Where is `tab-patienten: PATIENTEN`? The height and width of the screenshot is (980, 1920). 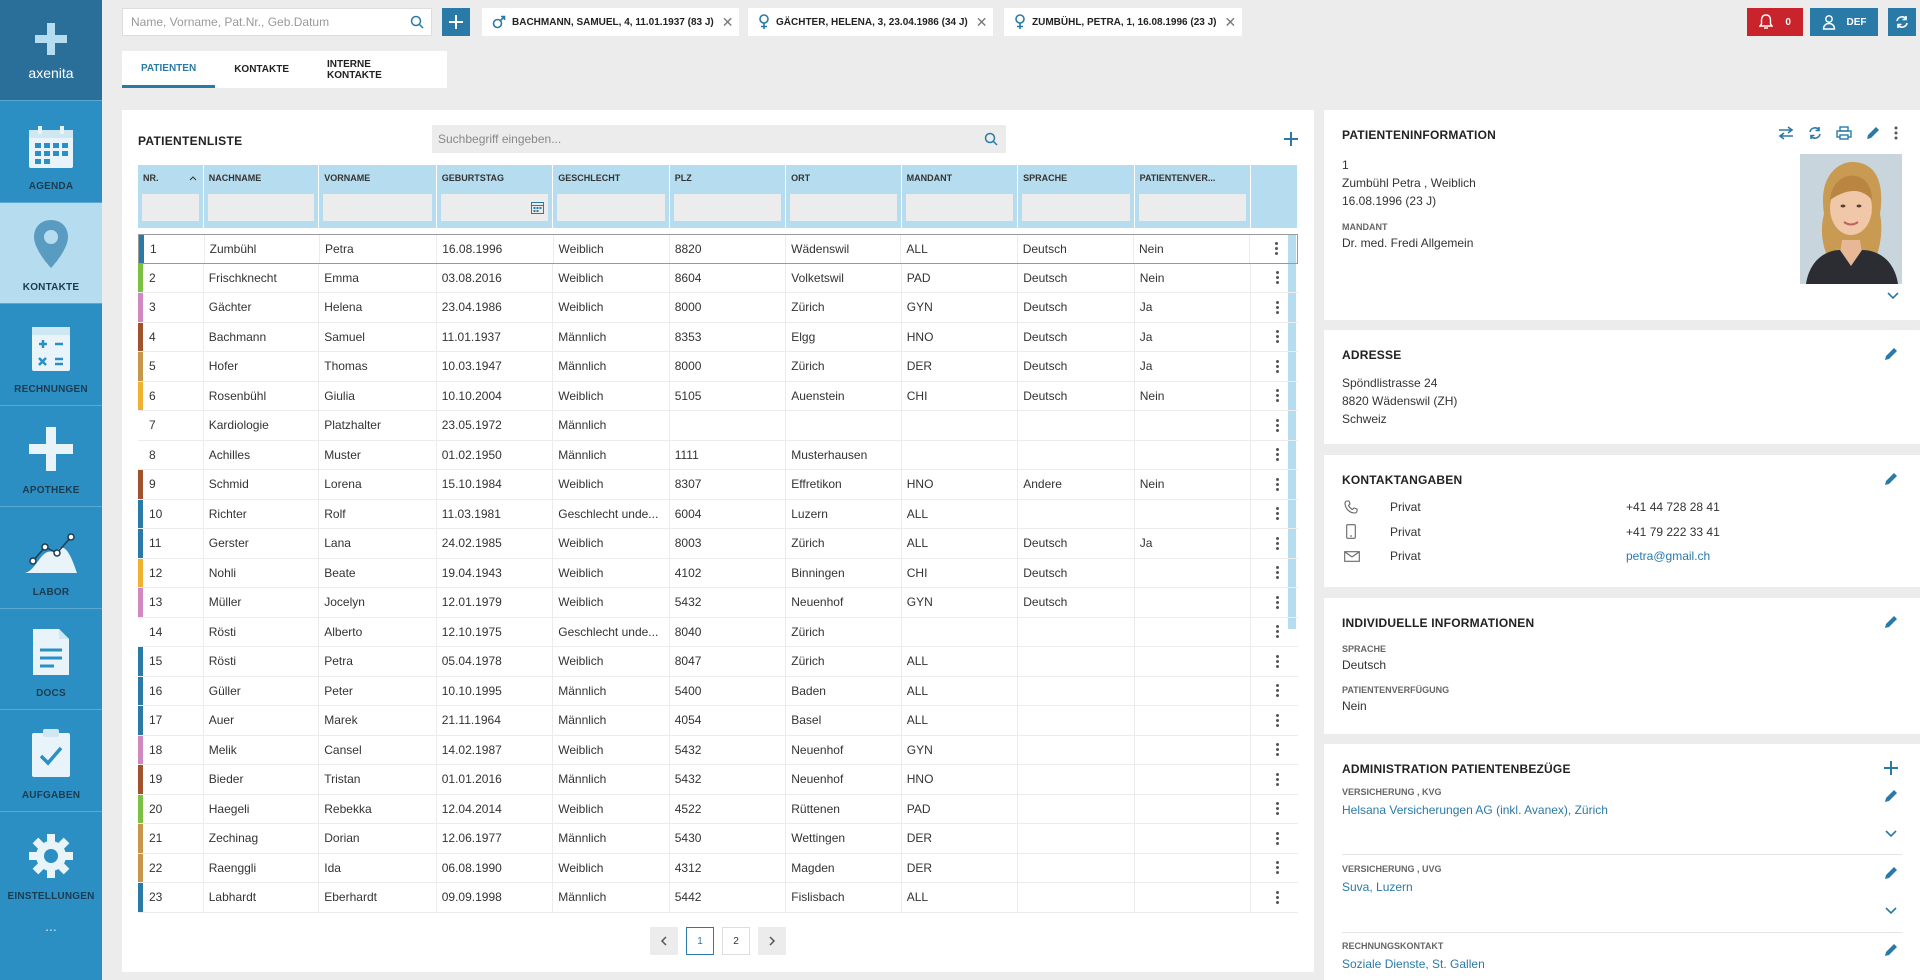
tab-patienten: PATIENTEN is located at coordinates (169, 69).